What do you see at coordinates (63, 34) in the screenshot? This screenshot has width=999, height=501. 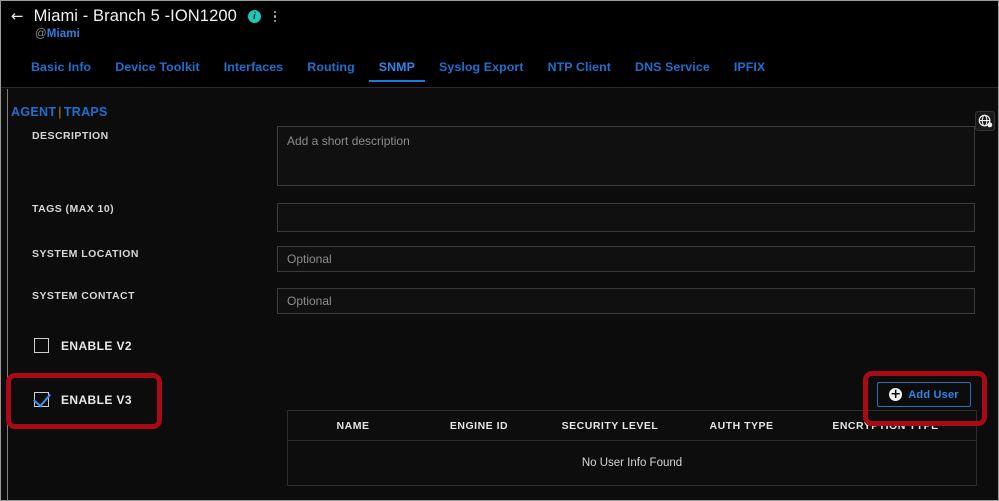 I see `handle-text: Miami` at bounding box center [63, 34].